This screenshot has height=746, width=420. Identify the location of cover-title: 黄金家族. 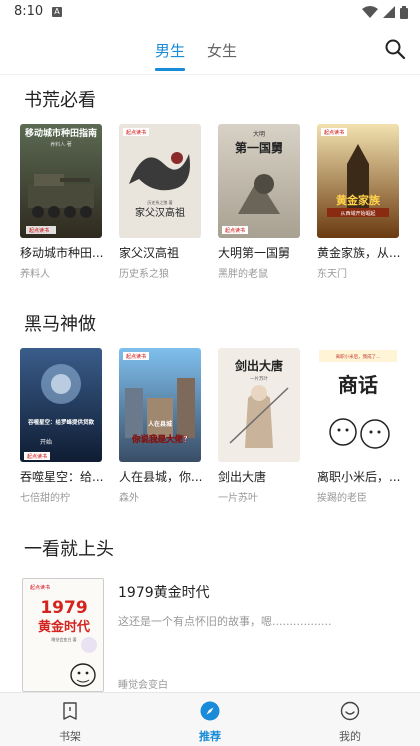
(358, 200).